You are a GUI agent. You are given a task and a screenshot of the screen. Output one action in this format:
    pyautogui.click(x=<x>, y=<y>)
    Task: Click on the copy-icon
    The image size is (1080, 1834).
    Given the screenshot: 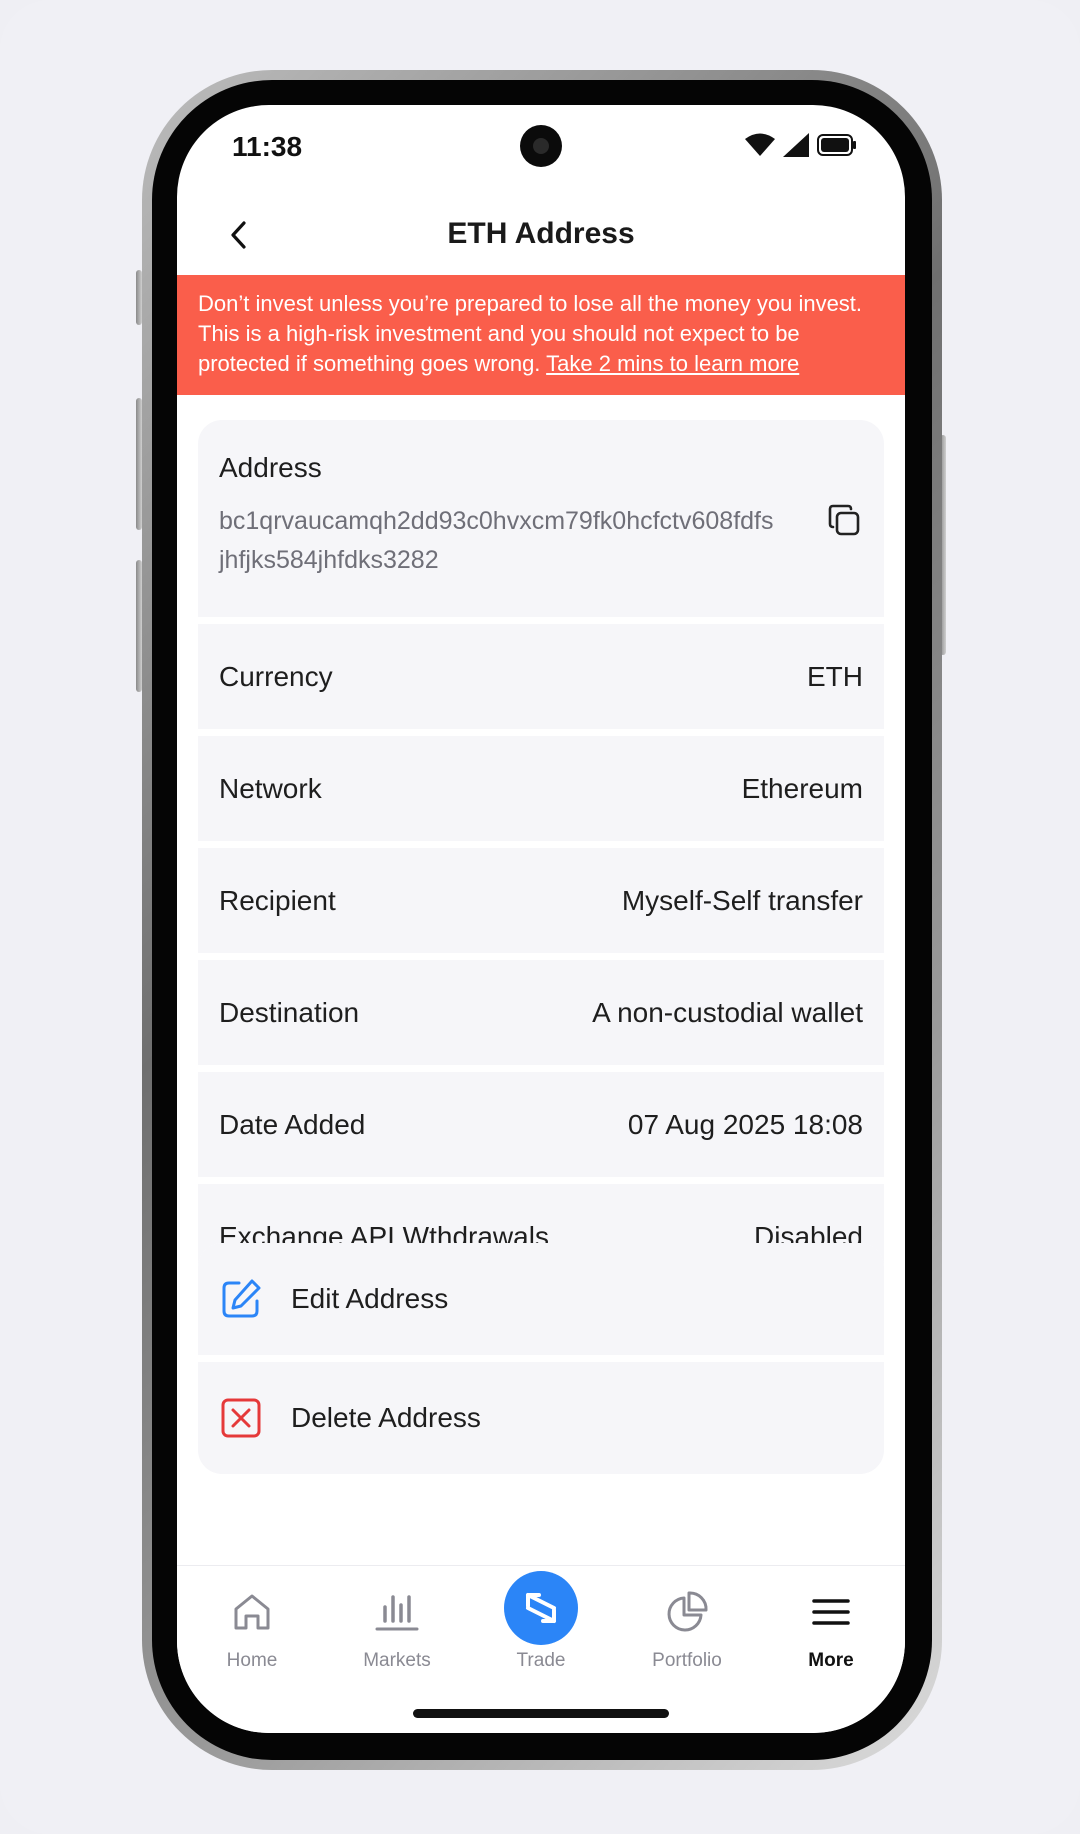 What is the action you would take?
    pyautogui.click(x=844, y=520)
    